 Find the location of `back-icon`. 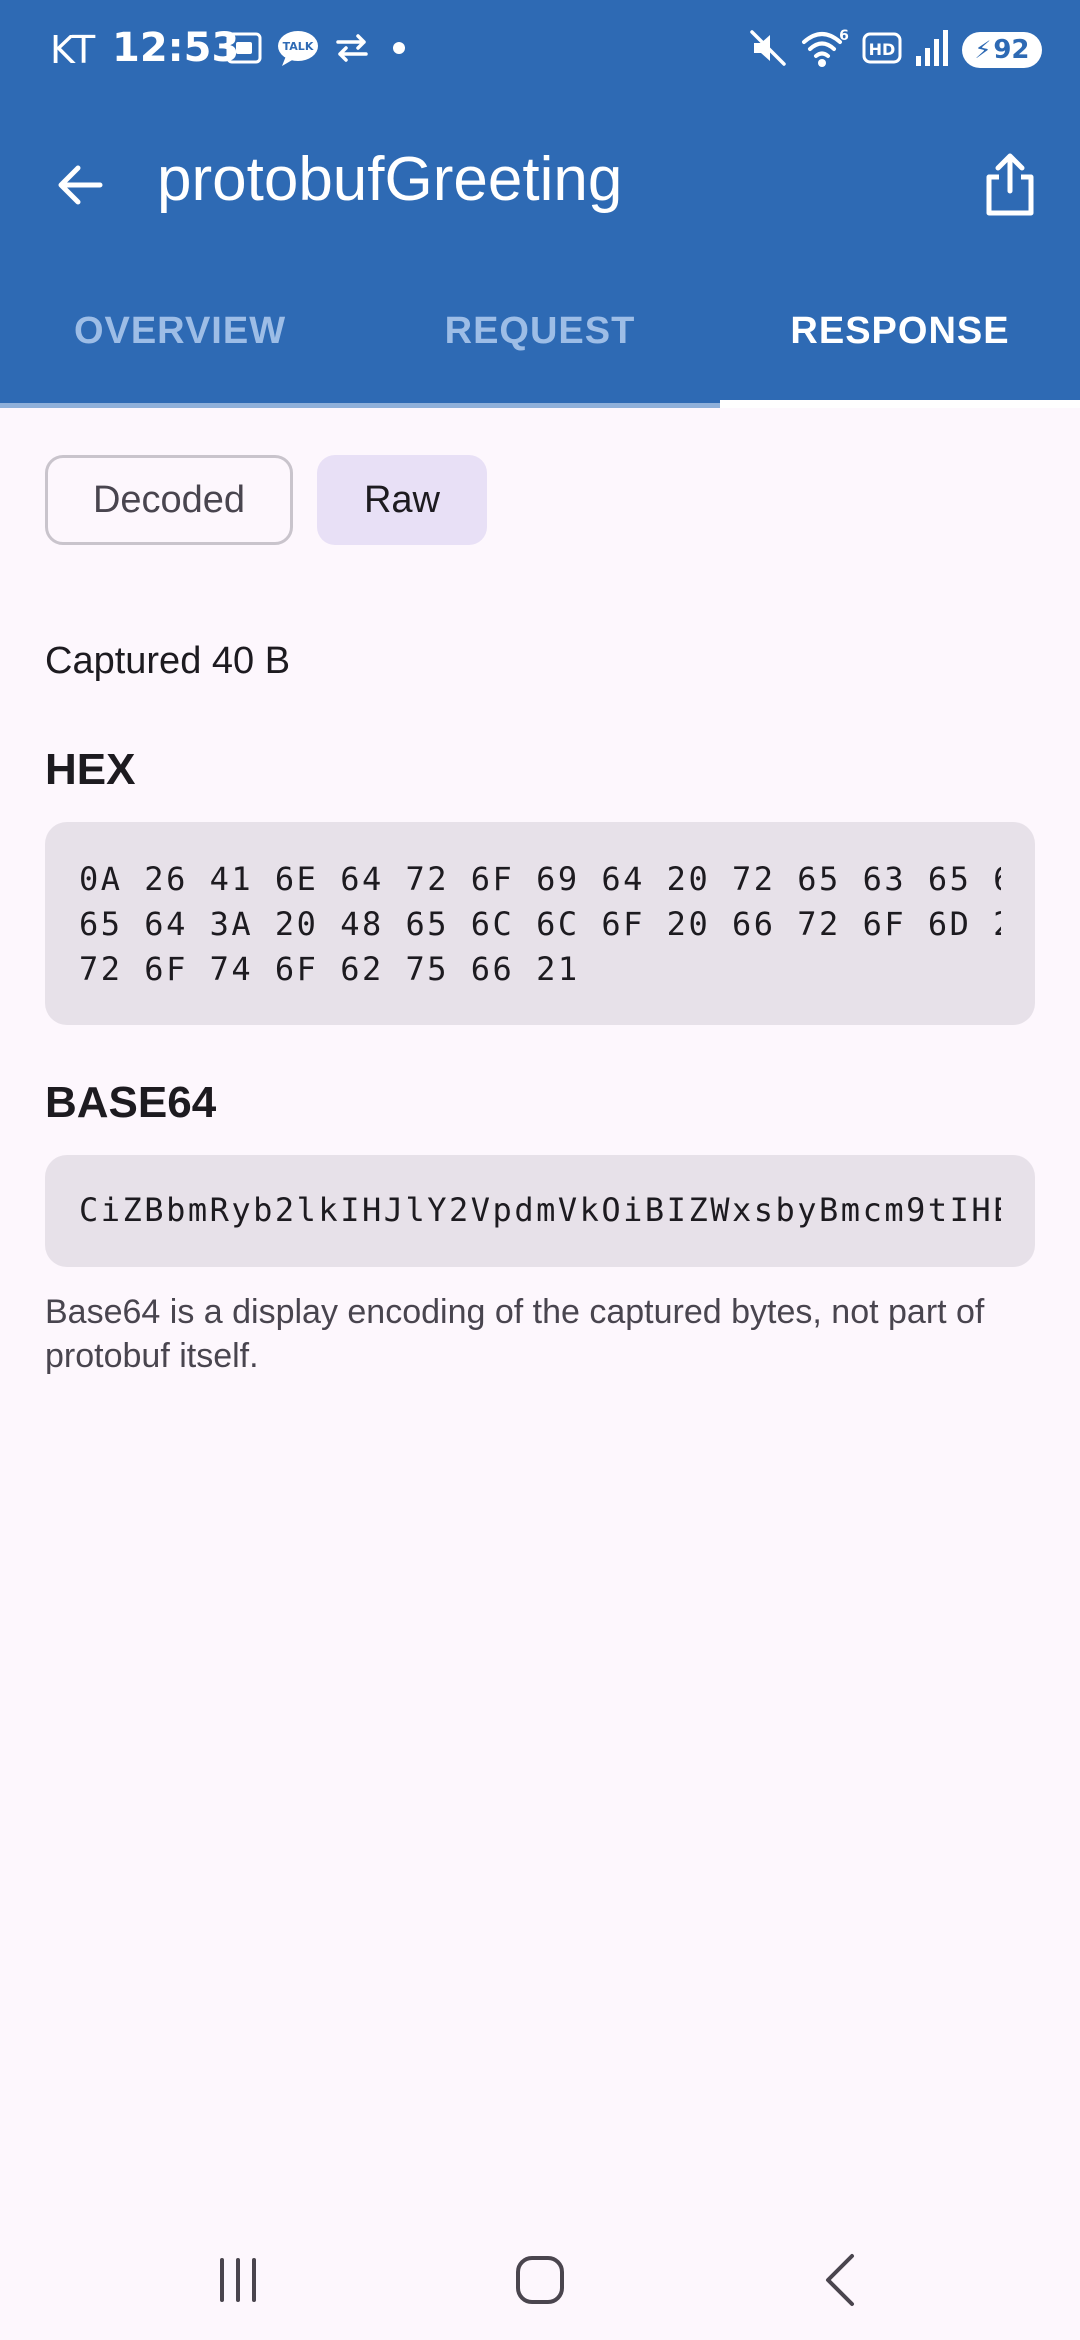

back-icon is located at coordinates (840, 2280).